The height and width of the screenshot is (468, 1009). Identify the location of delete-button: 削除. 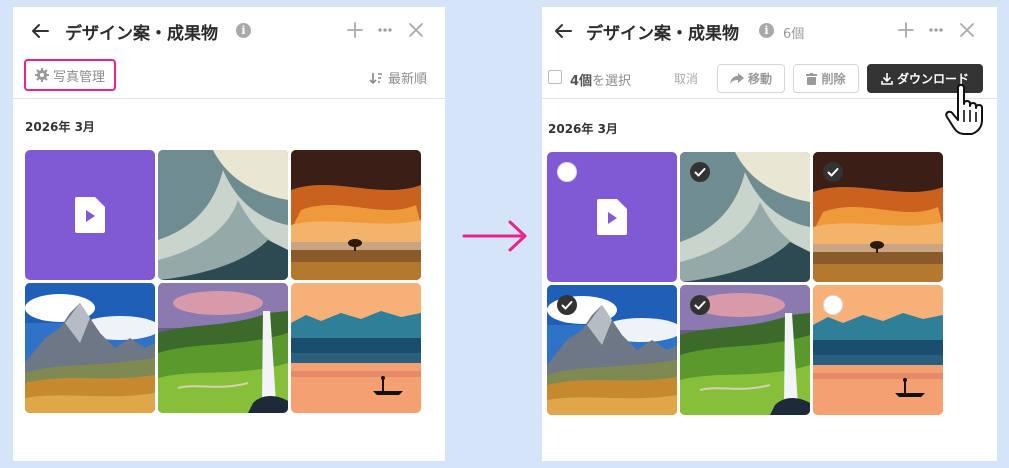
(826, 78).